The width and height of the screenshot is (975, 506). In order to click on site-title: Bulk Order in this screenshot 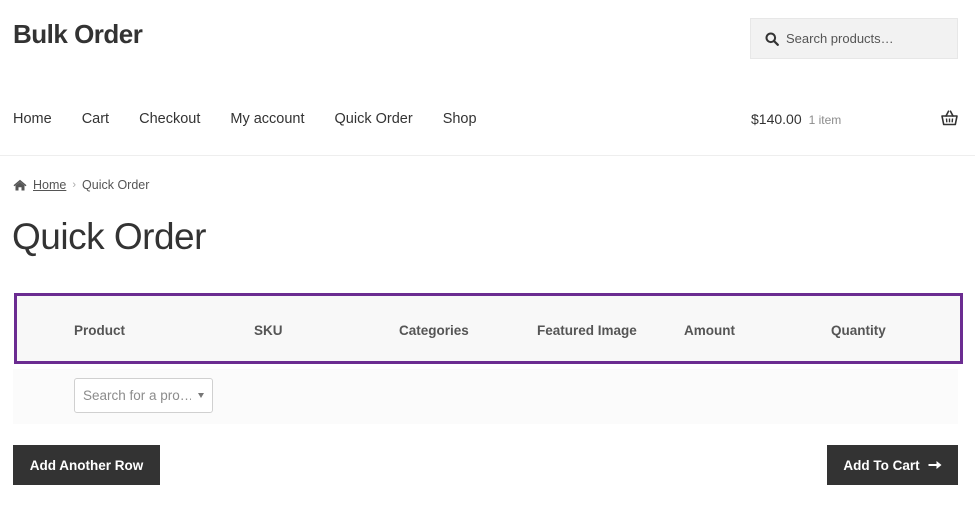, I will do `click(78, 34)`.